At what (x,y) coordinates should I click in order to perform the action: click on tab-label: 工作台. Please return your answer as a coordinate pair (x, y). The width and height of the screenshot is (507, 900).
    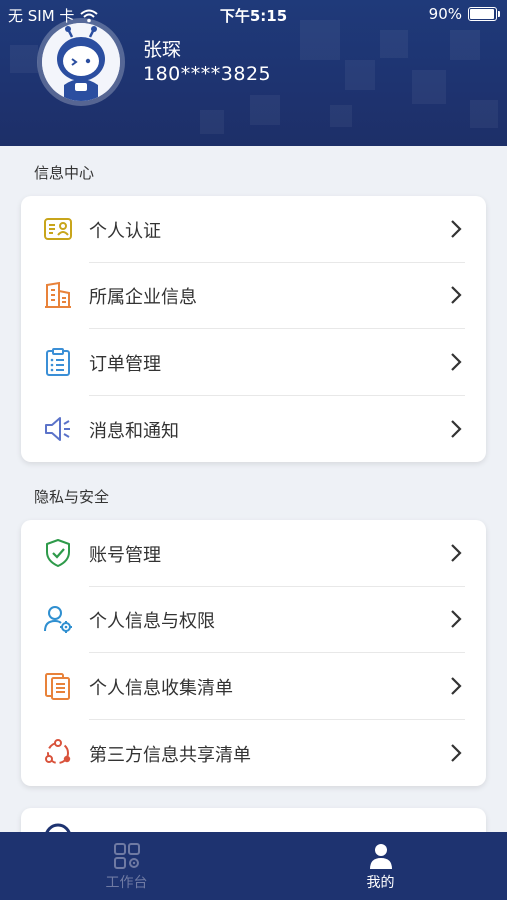
    Looking at the image, I should click on (126, 883).